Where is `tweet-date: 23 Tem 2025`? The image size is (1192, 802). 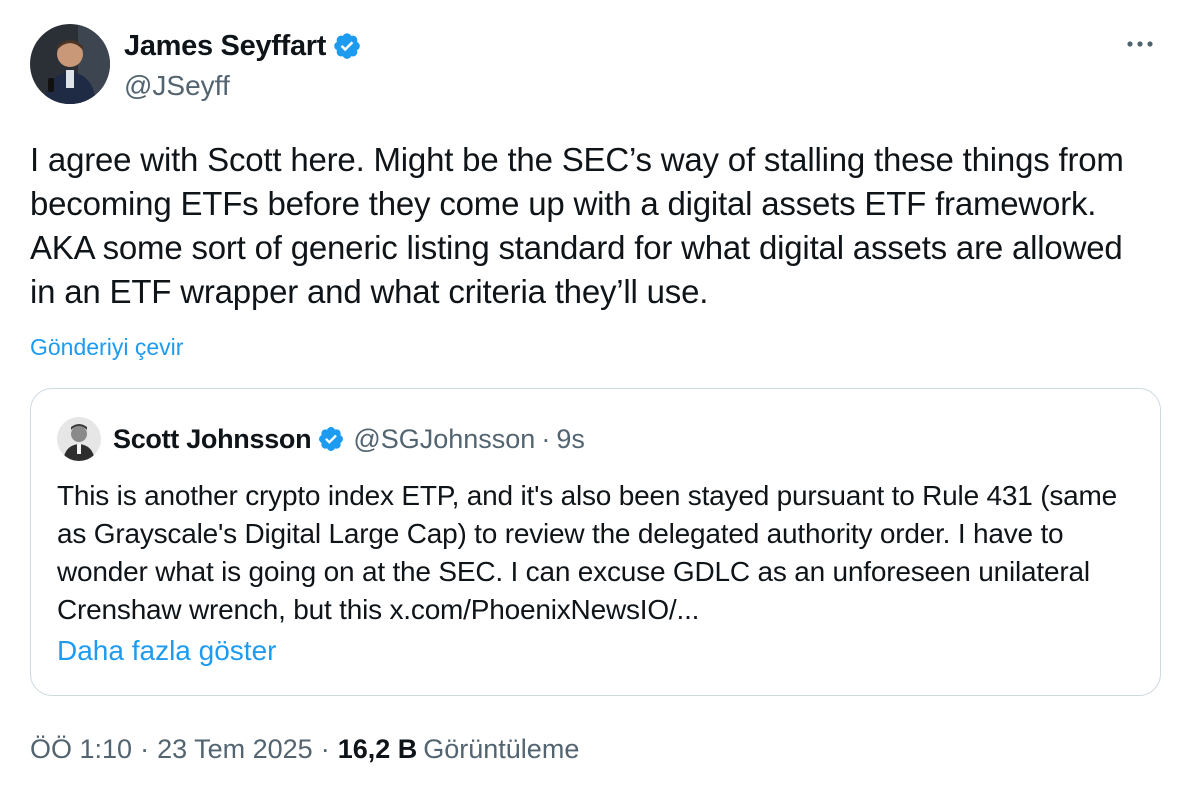
tweet-date: 23 Tem 2025 is located at coordinates (235, 749).